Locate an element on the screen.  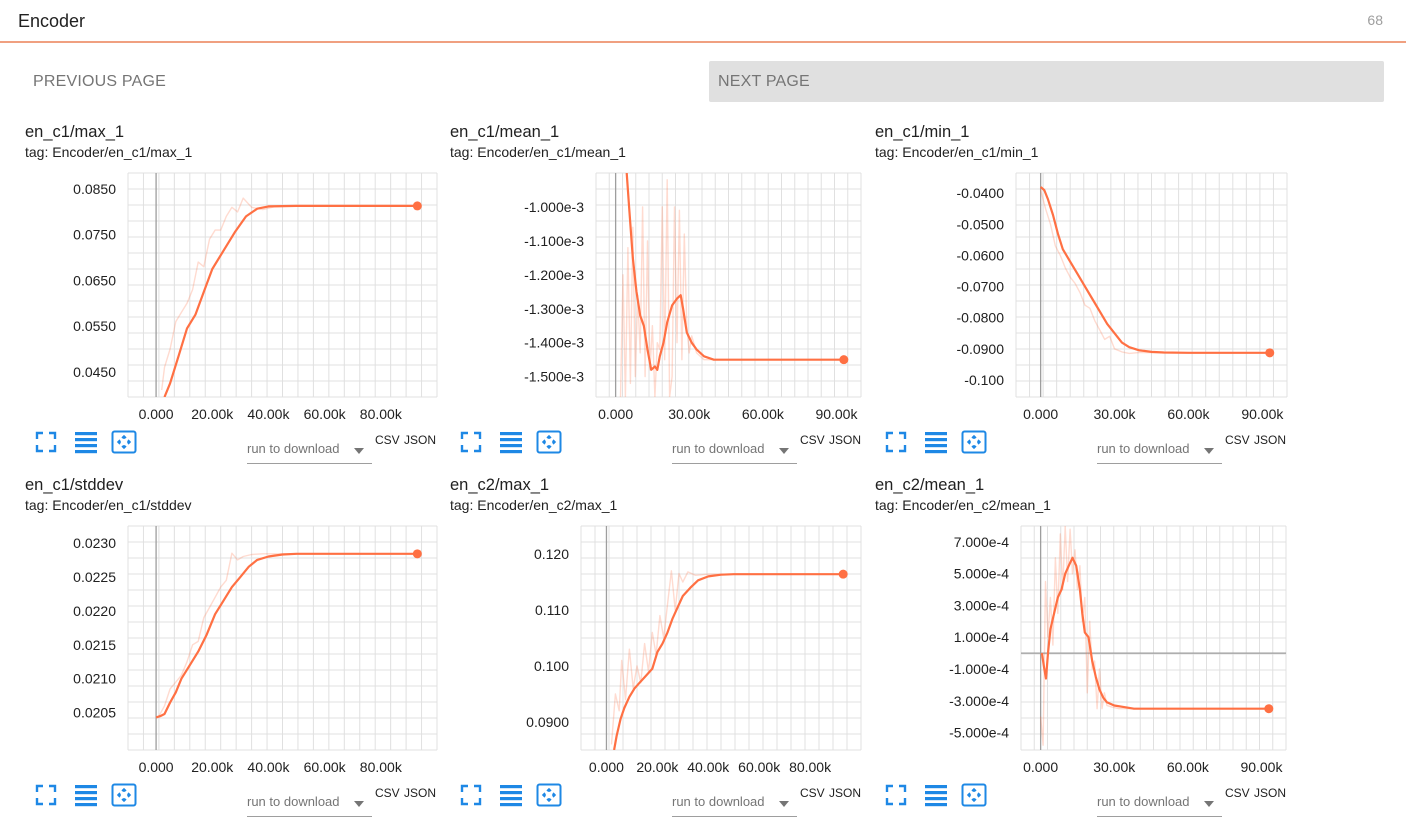
y-tick-label: 0.0225 is located at coordinates (94, 577).